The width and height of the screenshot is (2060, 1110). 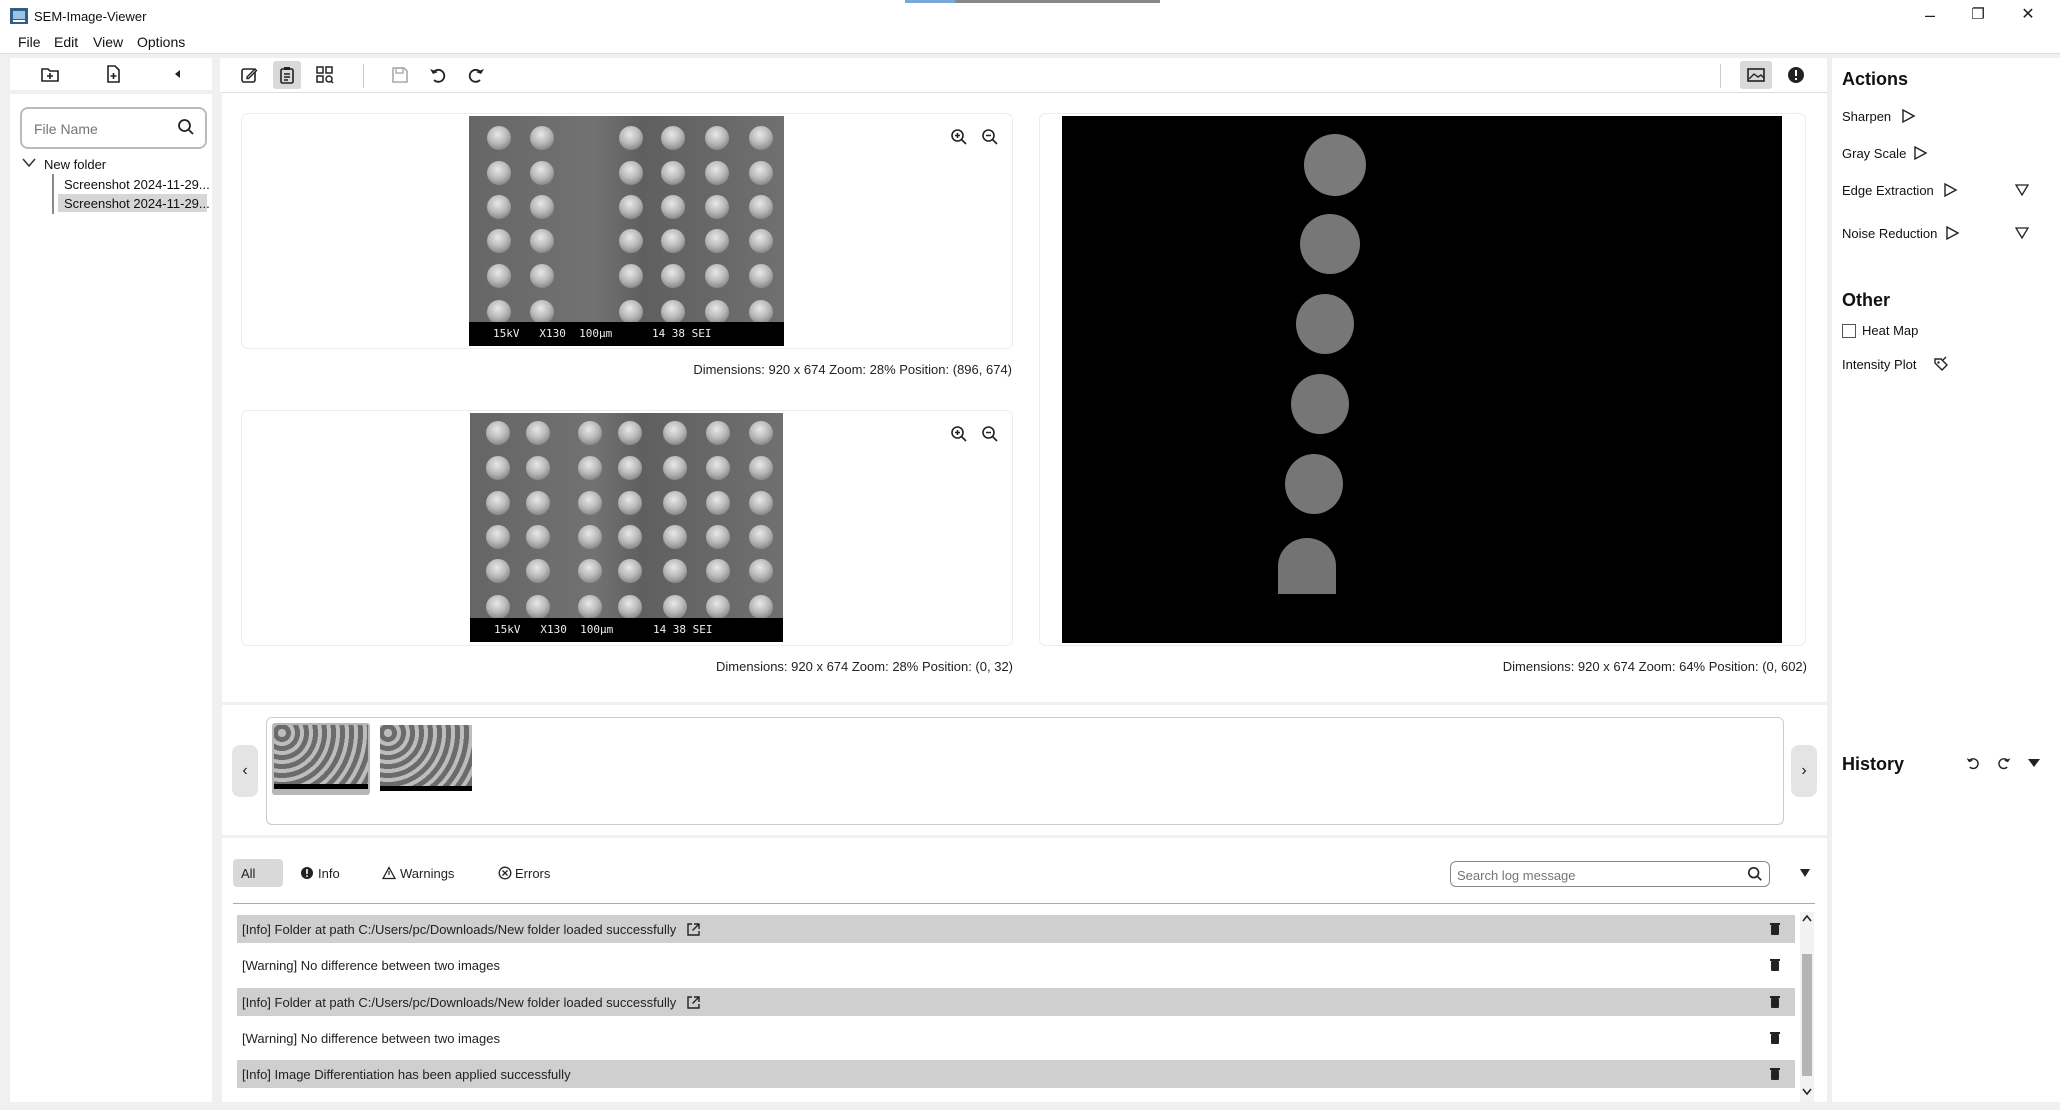 What do you see at coordinates (1978, 15) in the screenshot?
I see `maximize-button: ❐` at bounding box center [1978, 15].